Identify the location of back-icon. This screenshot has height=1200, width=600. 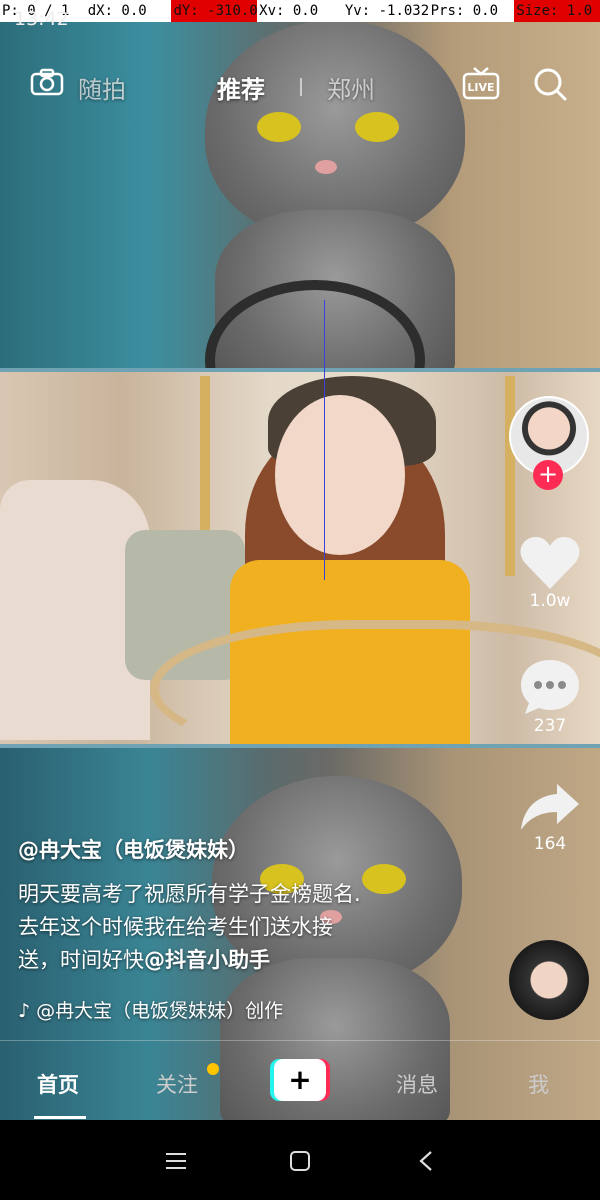
(426, 1161).